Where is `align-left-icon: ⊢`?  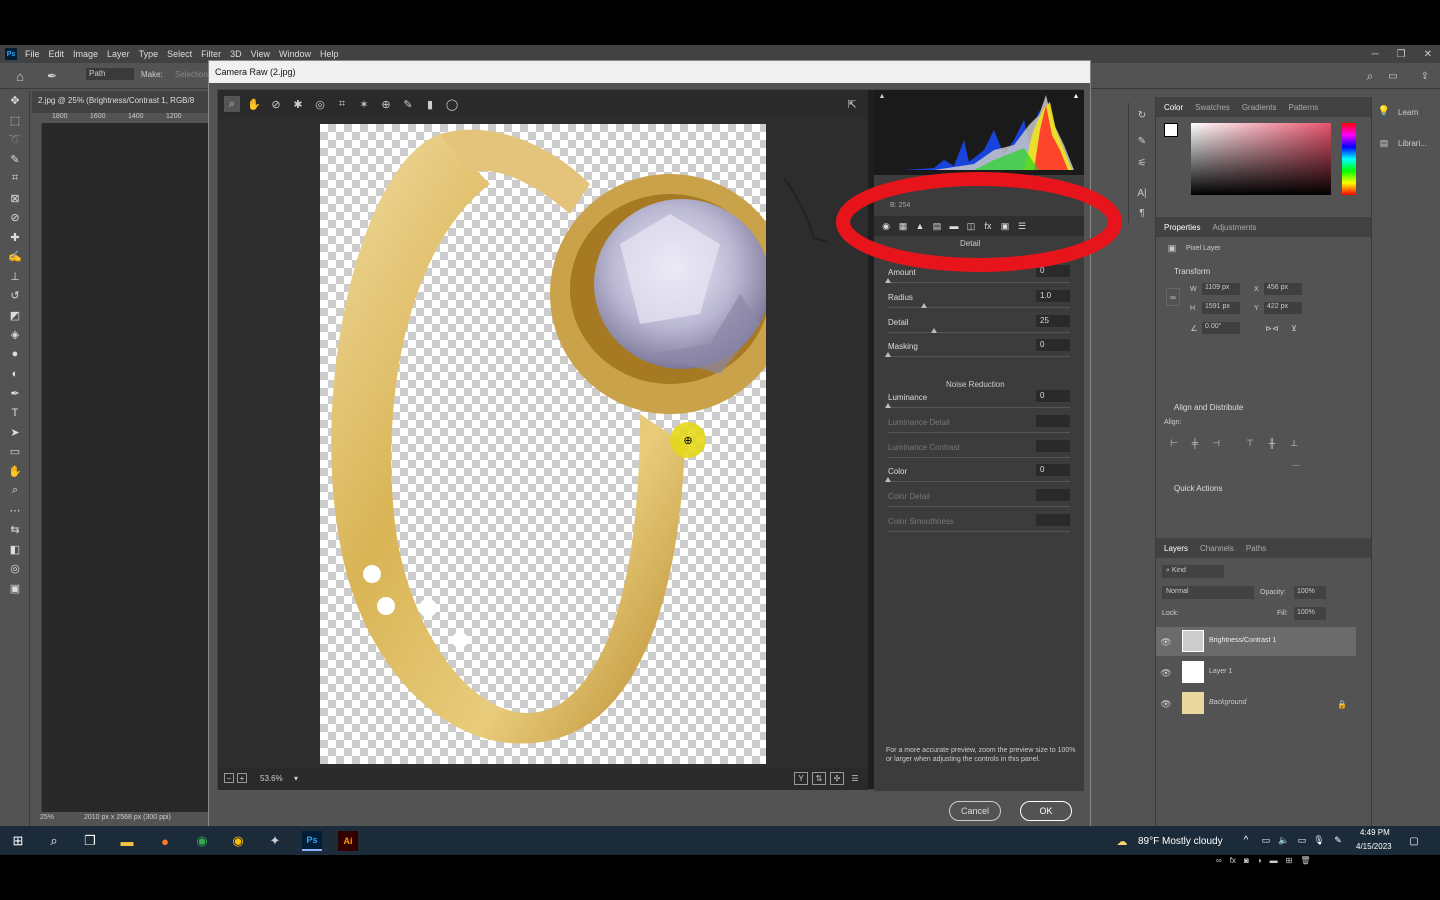
align-left-icon: ⊢ is located at coordinates (1174, 443).